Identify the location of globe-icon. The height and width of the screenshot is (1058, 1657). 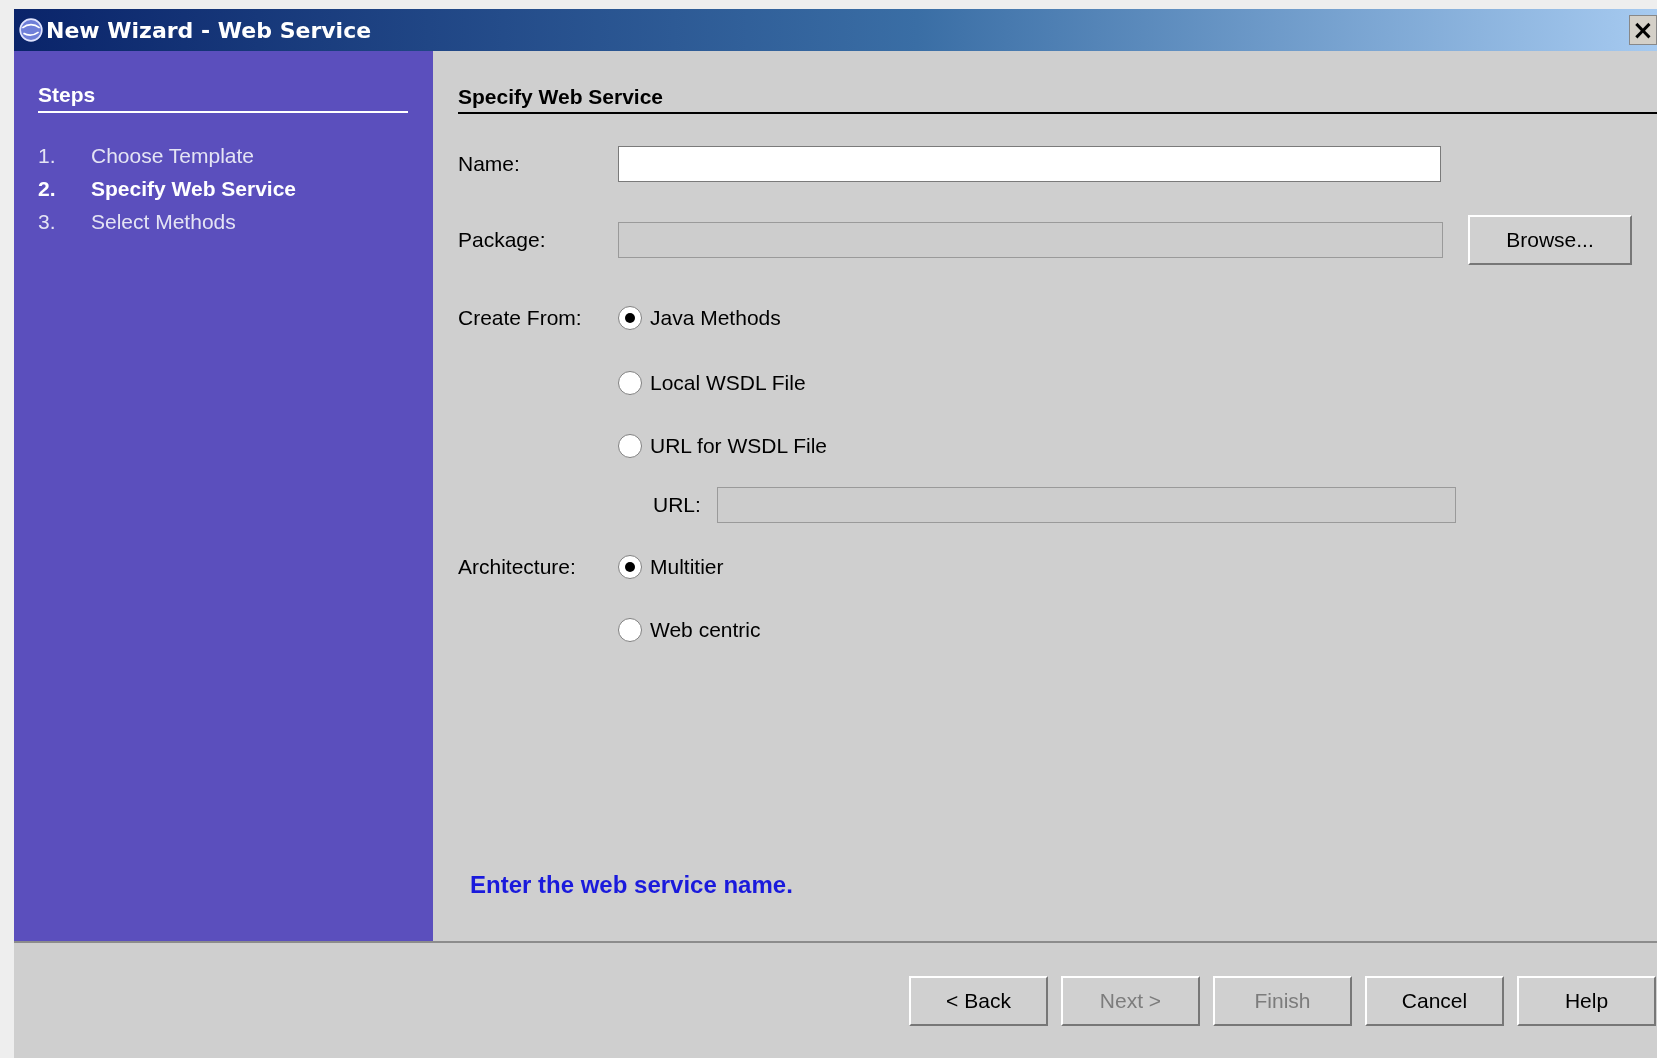
(31, 30).